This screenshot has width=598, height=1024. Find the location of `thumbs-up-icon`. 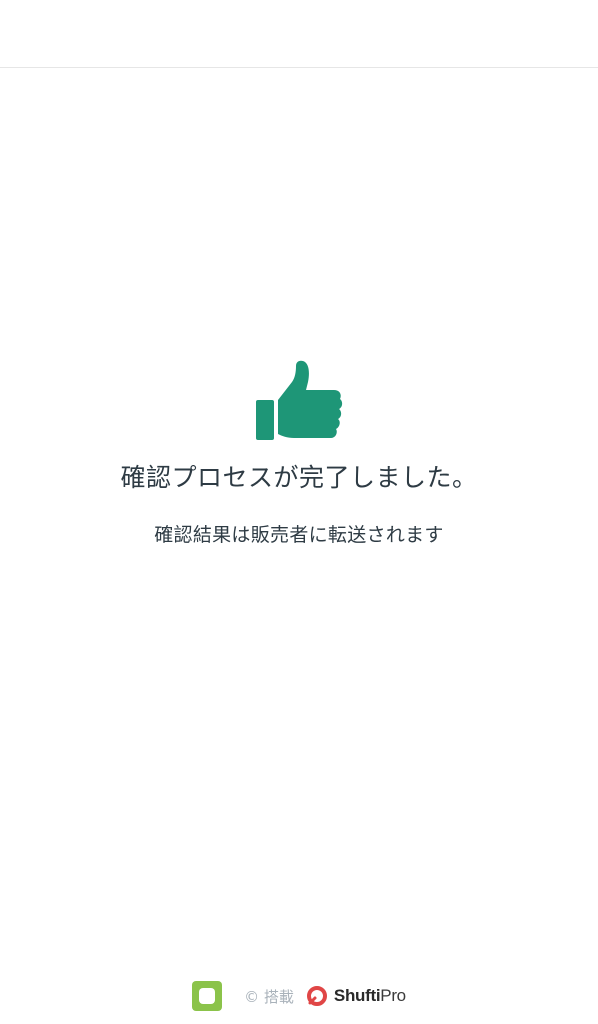

thumbs-up-icon is located at coordinates (299, 400).